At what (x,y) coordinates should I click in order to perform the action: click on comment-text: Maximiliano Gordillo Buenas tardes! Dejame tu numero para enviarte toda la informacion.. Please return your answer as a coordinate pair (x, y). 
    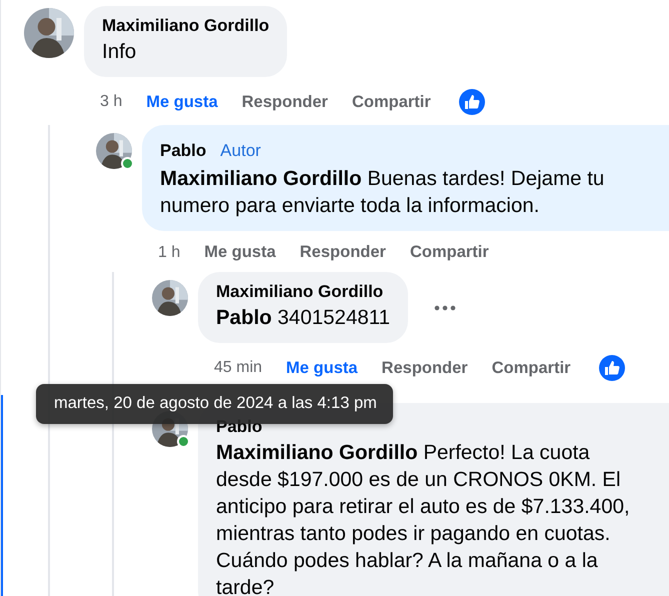
    Looking at the image, I should click on (383, 192).